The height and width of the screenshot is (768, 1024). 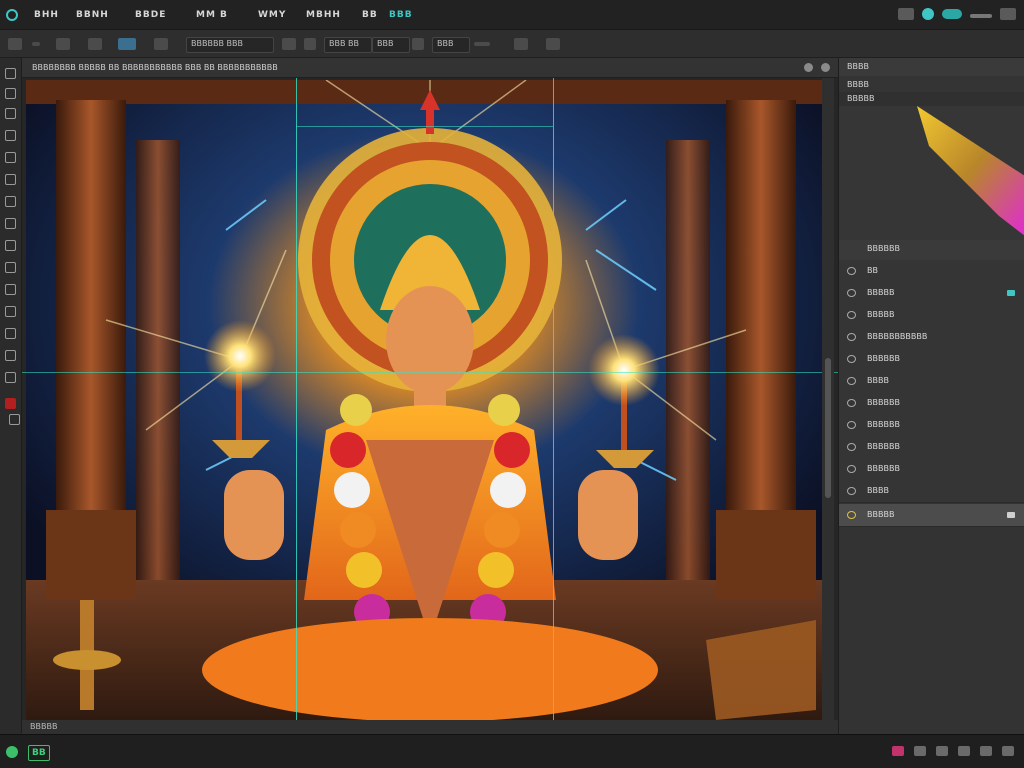 I want to click on stamp-tool-icon, so click(x=10, y=245).